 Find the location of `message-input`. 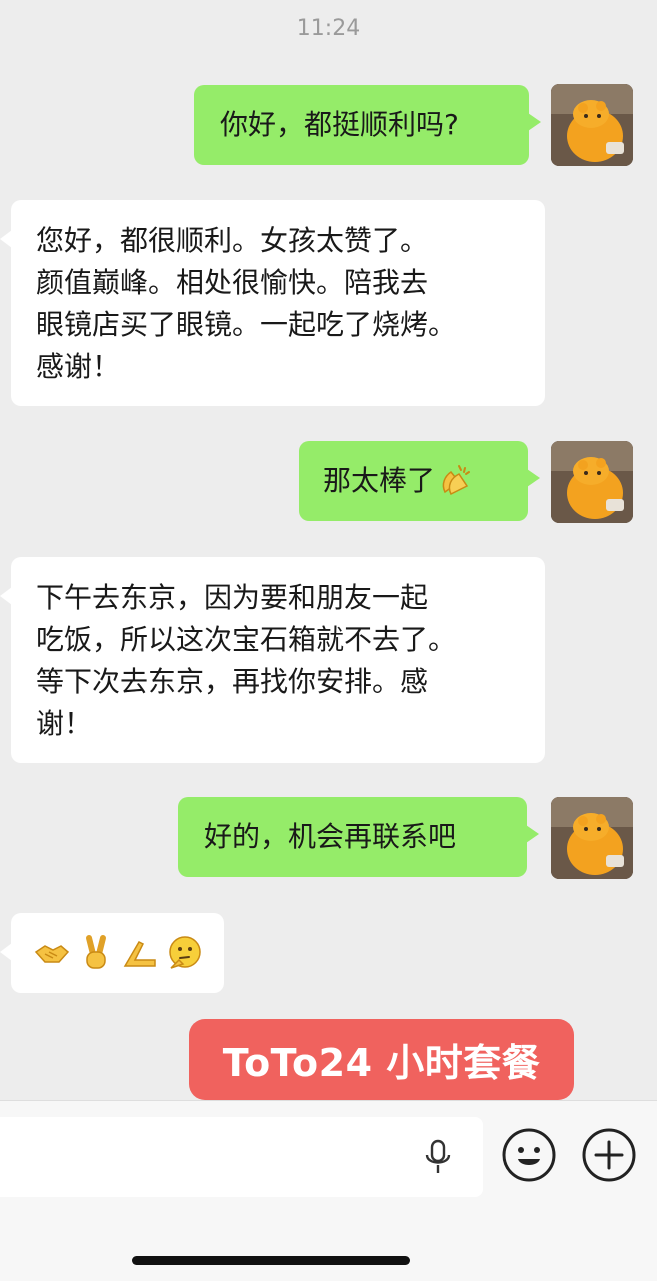

message-input is located at coordinates (241, 1157).